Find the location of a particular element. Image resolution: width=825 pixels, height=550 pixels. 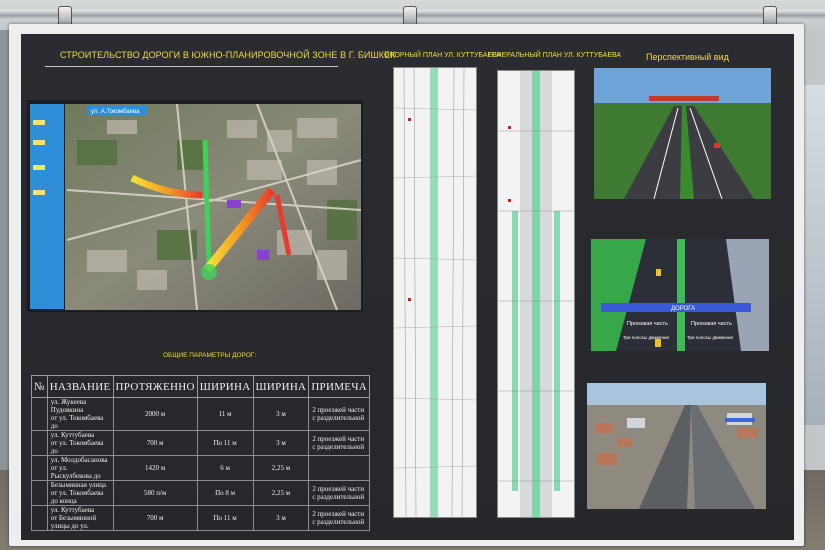

row-name: ул. Куттубаева от ул. Токомбаева до is located at coordinates (80, 443).